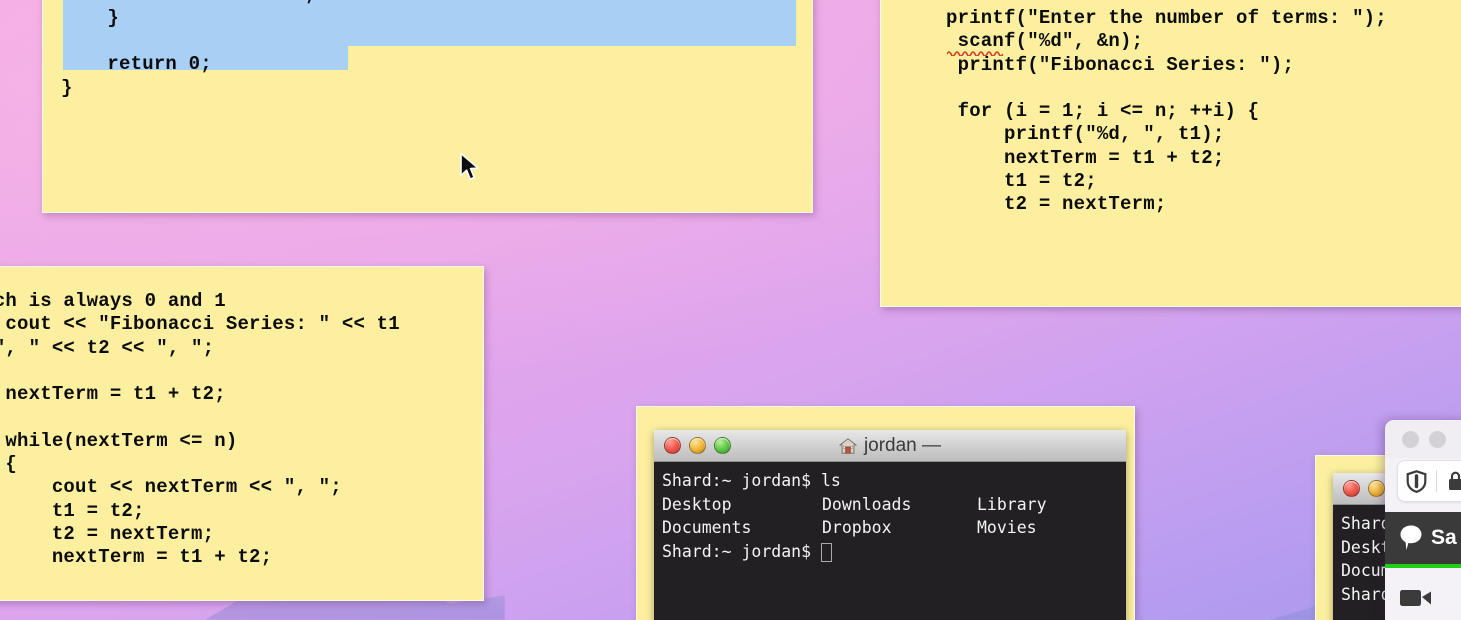 Image resolution: width=1461 pixels, height=620 pixels. What do you see at coordinates (826, 552) in the screenshot?
I see `terminal-cursor` at bounding box center [826, 552].